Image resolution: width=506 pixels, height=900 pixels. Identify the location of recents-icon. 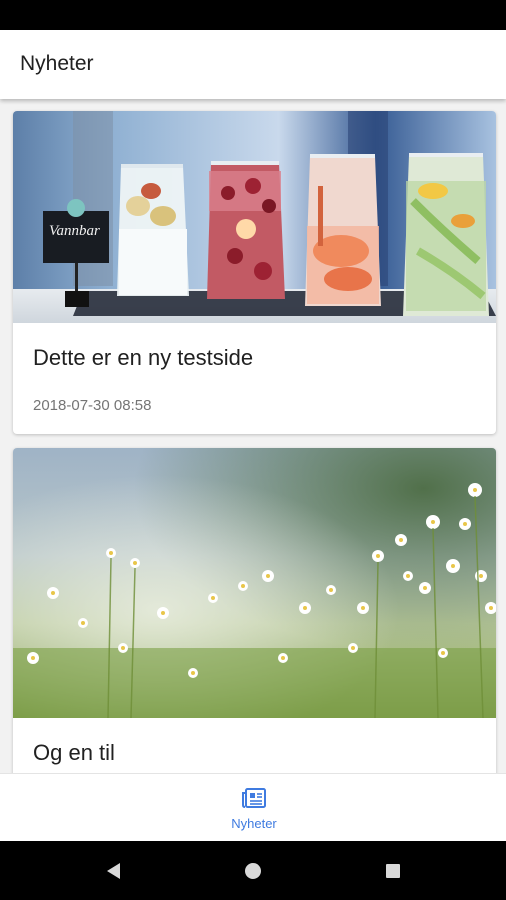
(393, 871).